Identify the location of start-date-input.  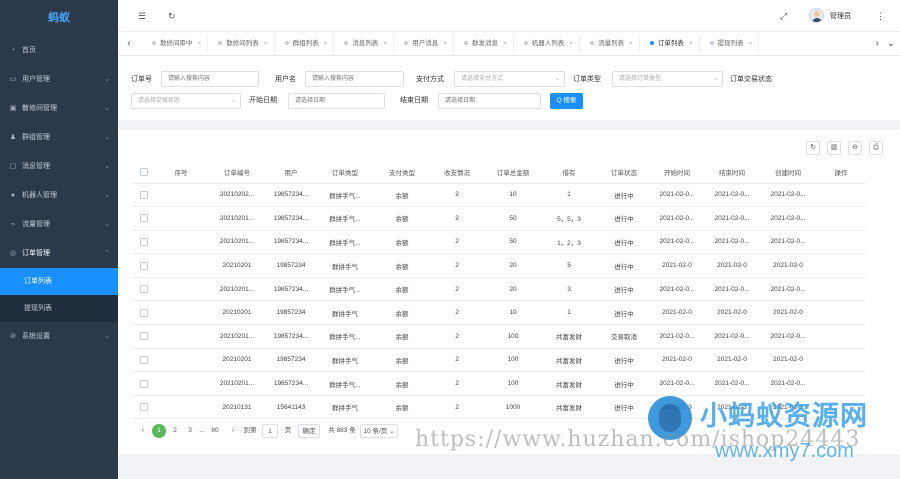
(336, 101).